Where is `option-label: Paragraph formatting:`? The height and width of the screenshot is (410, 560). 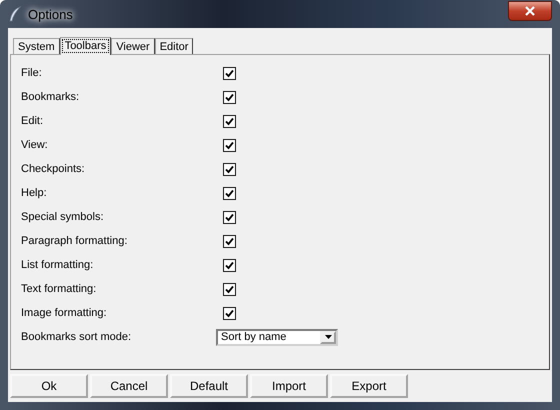
option-label: Paragraph formatting: is located at coordinates (74, 241).